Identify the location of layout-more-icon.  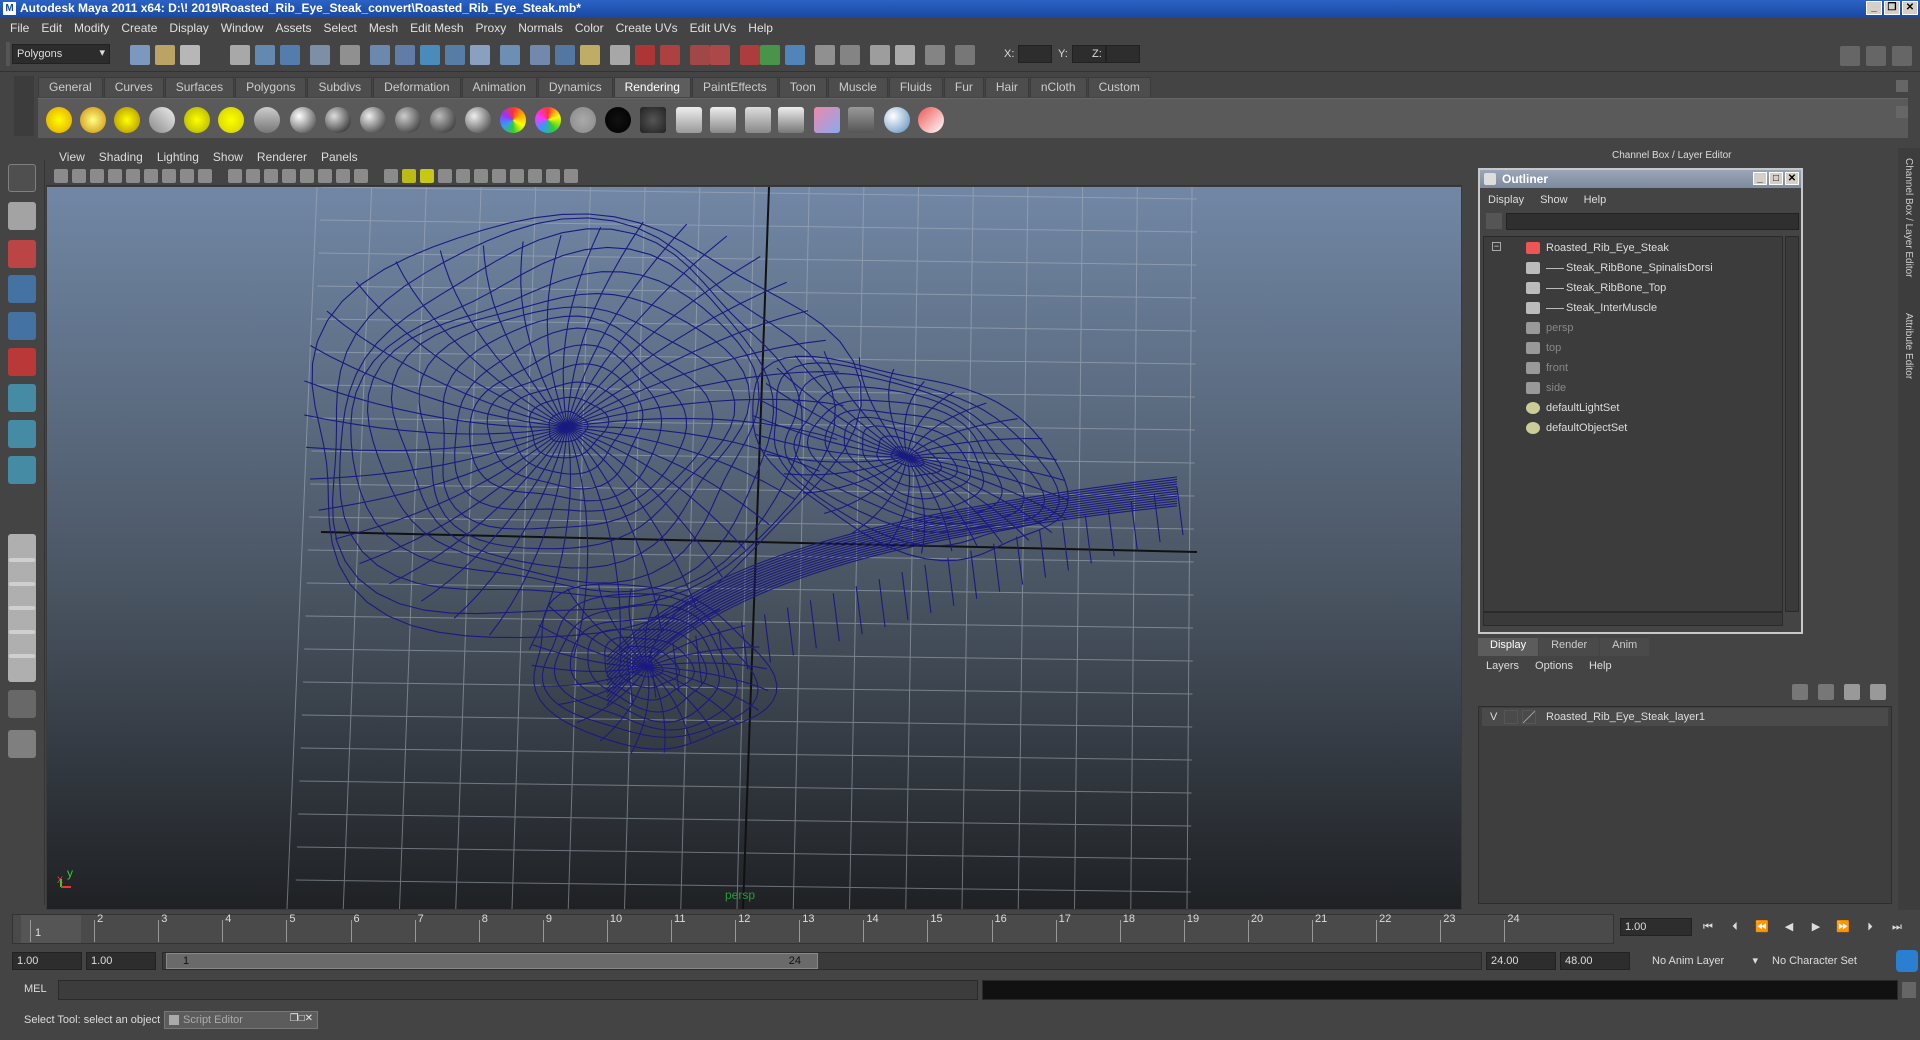
(22, 704).